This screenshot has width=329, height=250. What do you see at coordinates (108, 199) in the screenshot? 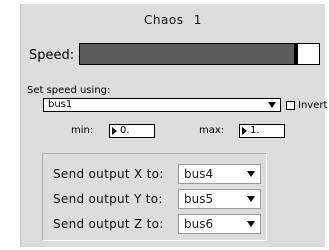
I see `output-y-label: Send output Y to:` at bounding box center [108, 199].